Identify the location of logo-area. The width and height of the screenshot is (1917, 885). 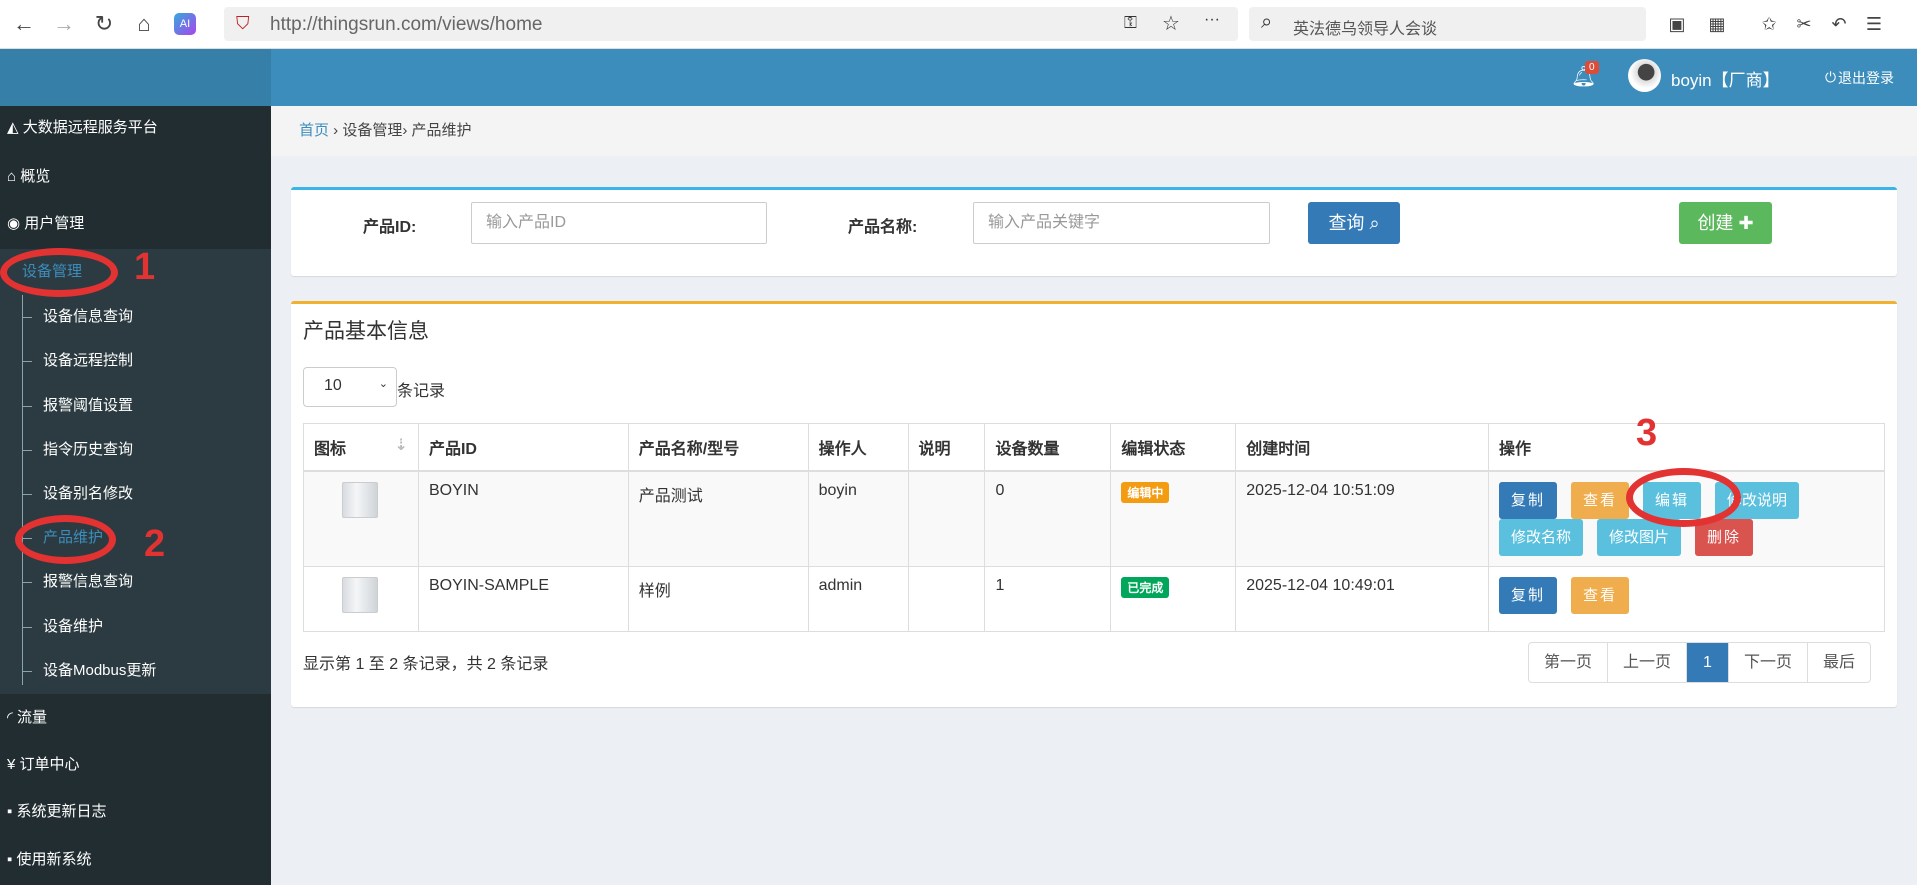
(135, 77).